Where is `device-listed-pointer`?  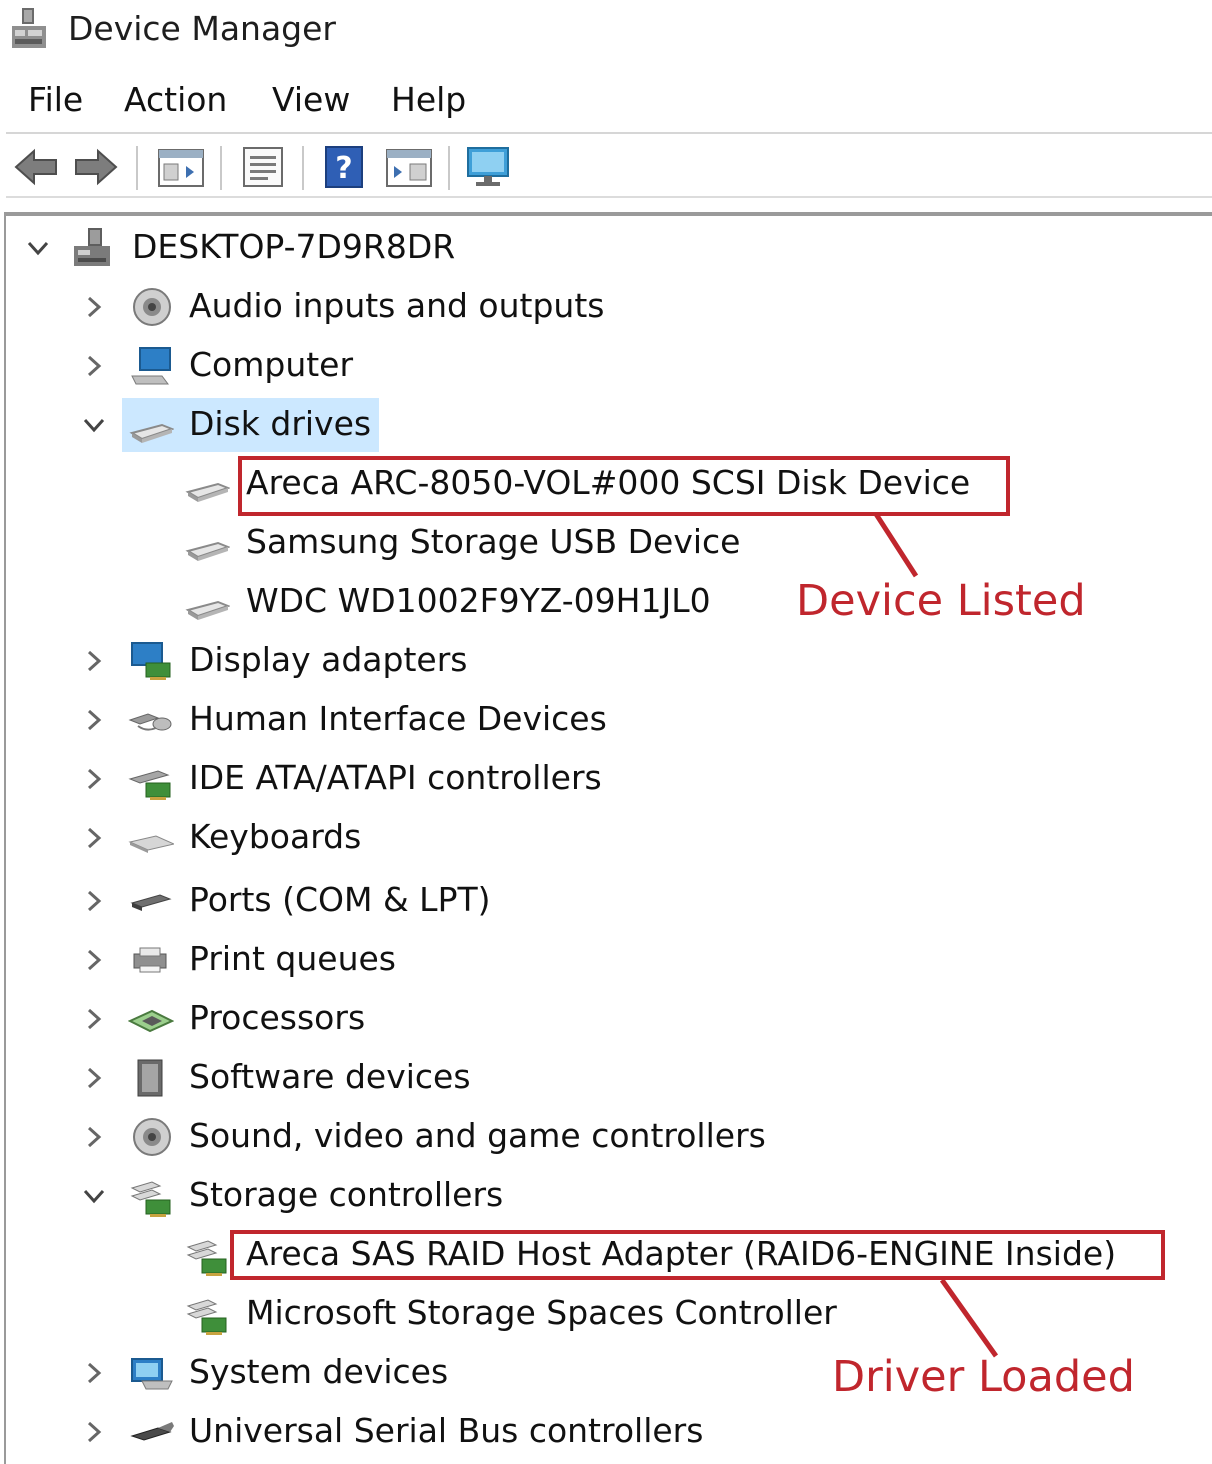
device-listed-pointer is located at coordinates (896, 545).